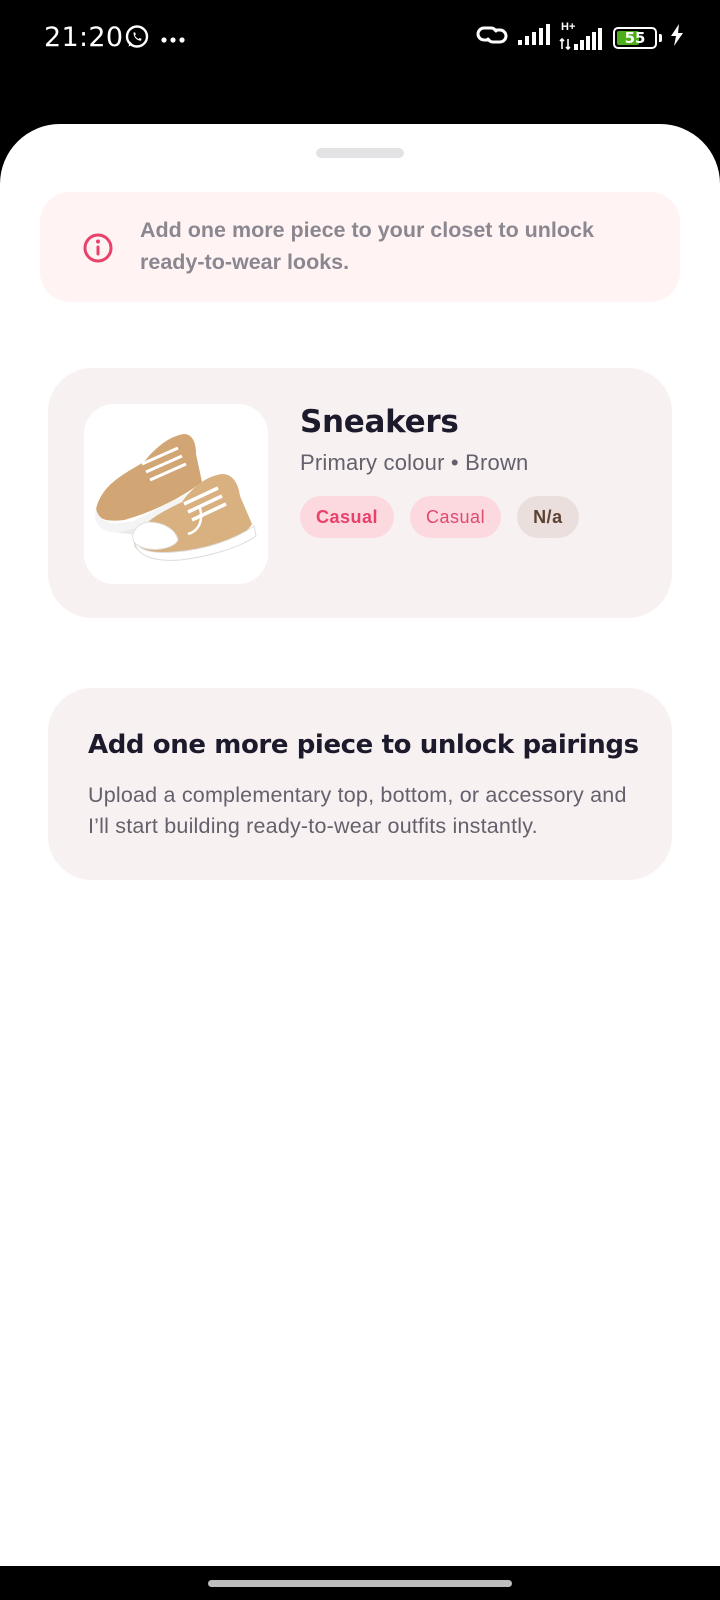 The image size is (720, 1600). What do you see at coordinates (155, 39) in the screenshot?
I see `status-left-icons` at bounding box center [155, 39].